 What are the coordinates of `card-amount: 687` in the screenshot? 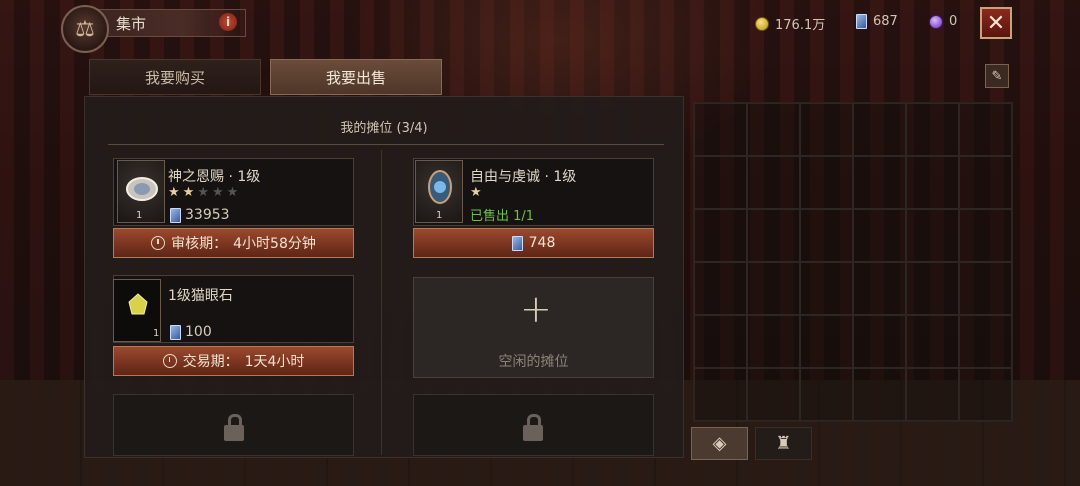 It's located at (885, 21).